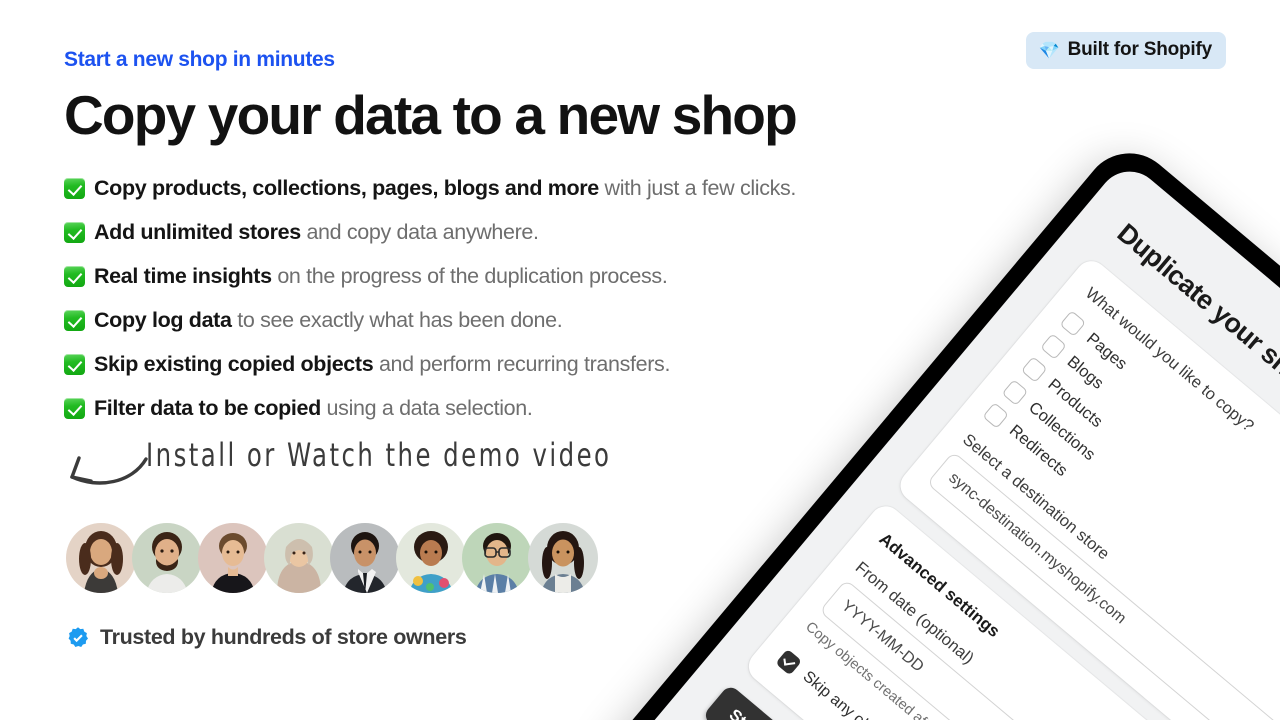 The height and width of the screenshot is (720, 1280). I want to click on eyebrow-text: Start a new shop in minutes, so click(199, 59).